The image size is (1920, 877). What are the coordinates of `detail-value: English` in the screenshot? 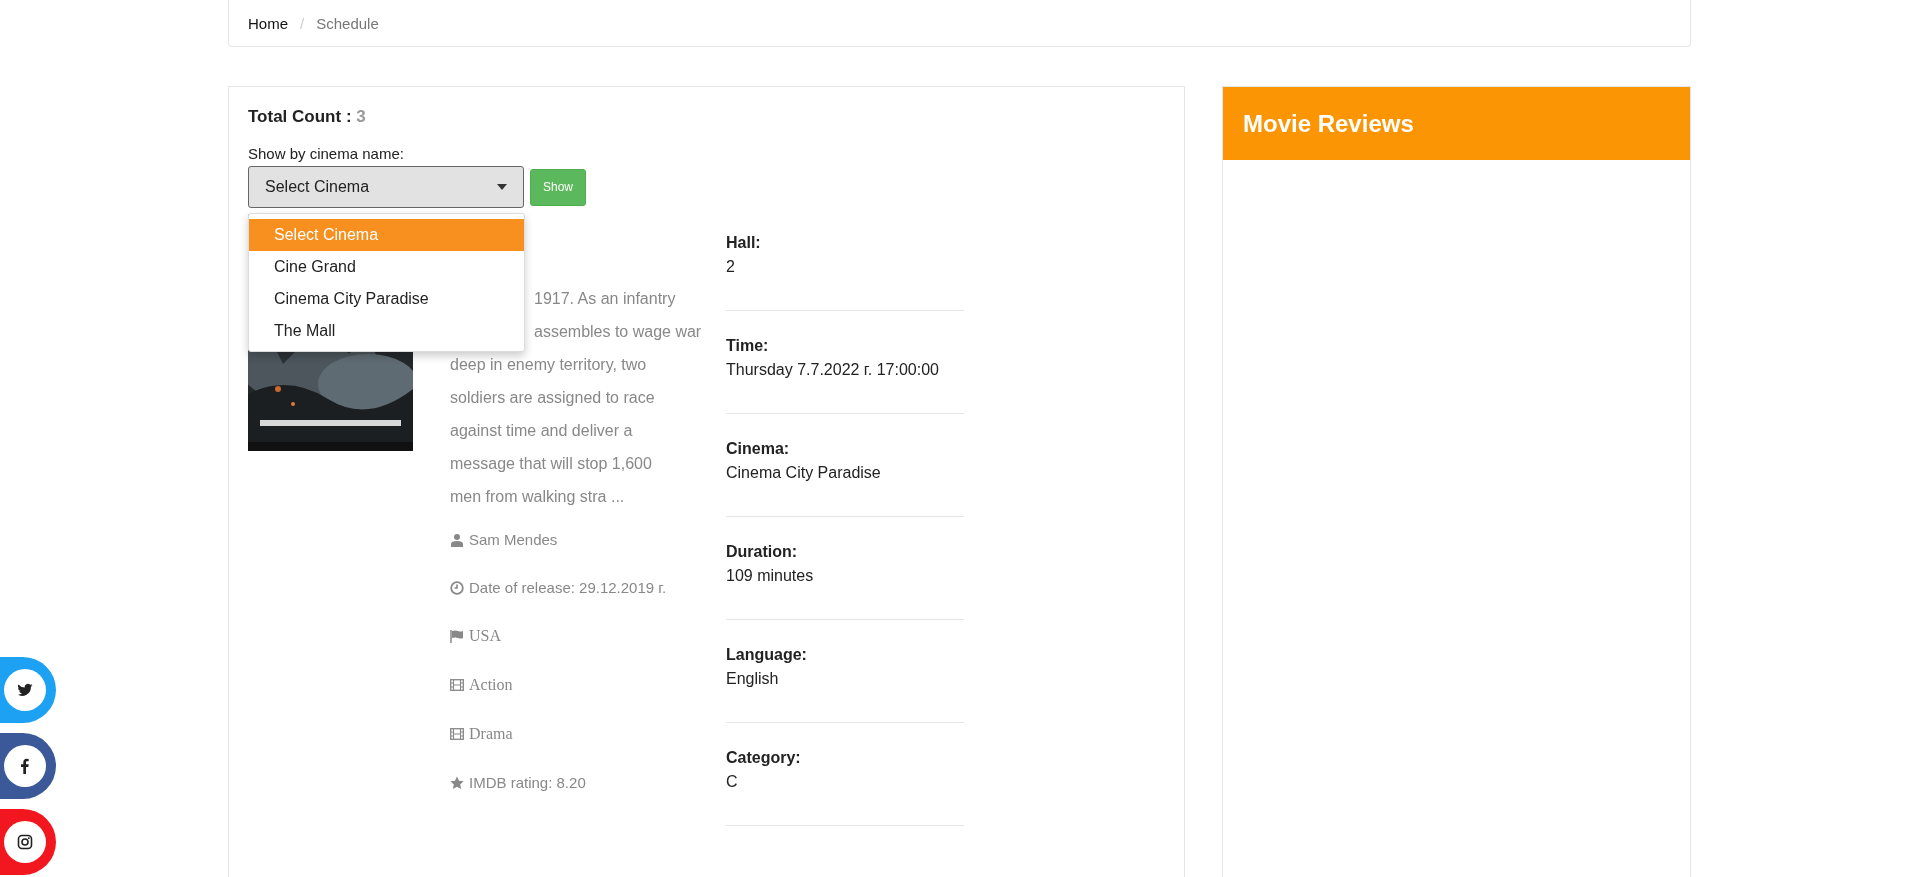 It's located at (753, 679).